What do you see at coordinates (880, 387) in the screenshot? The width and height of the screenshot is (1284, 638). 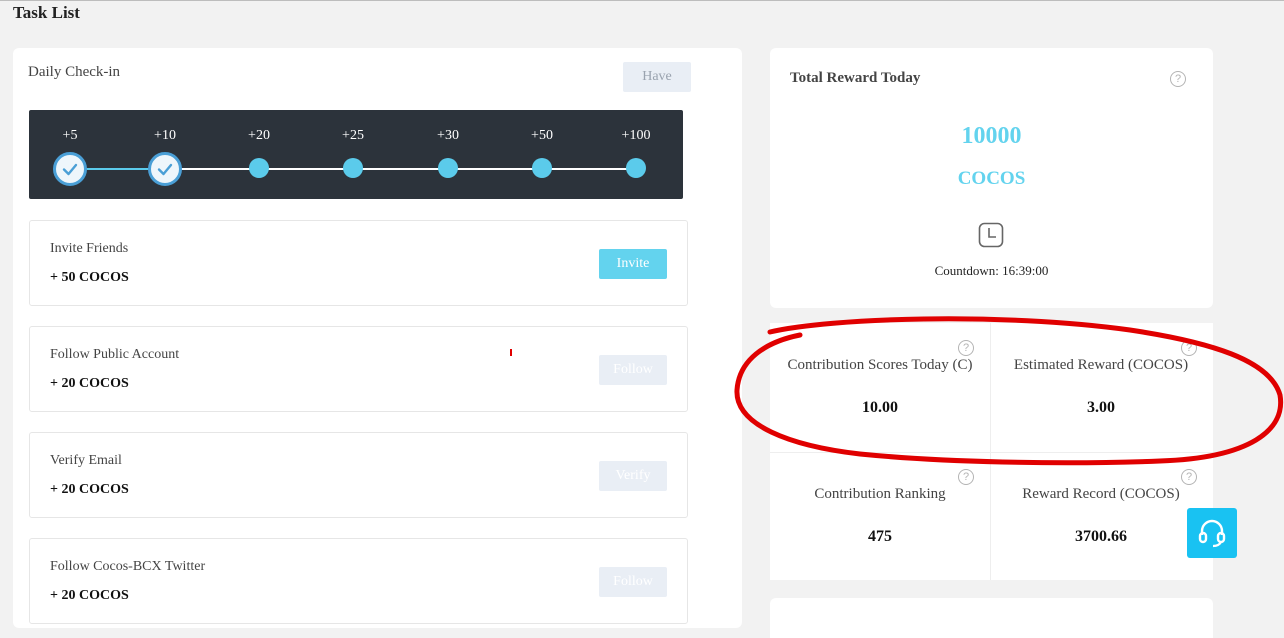 I see `stat-contribution-scores: ? Contribution Scores Today (C) 10.00` at bounding box center [880, 387].